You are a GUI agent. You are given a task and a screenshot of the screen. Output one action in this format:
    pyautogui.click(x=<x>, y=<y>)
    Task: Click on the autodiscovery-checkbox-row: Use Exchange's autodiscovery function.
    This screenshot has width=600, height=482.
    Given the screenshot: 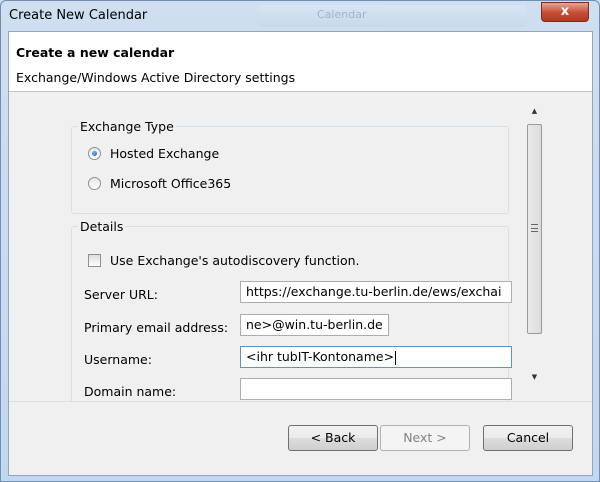 What is the action you would take?
    pyautogui.click(x=224, y=260)
    